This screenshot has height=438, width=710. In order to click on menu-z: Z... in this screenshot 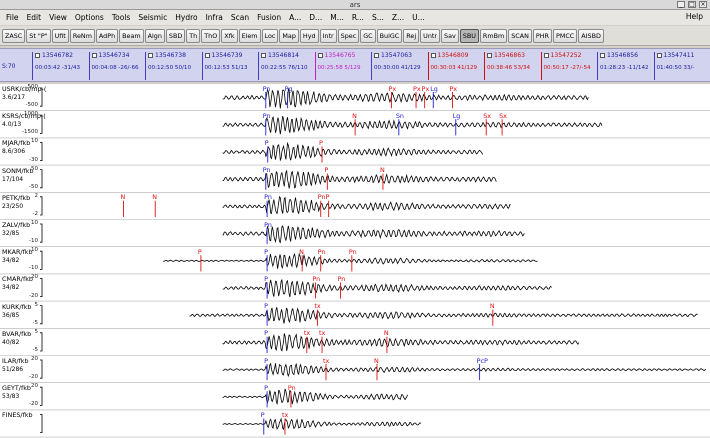, I will do `click(398, 17)`.